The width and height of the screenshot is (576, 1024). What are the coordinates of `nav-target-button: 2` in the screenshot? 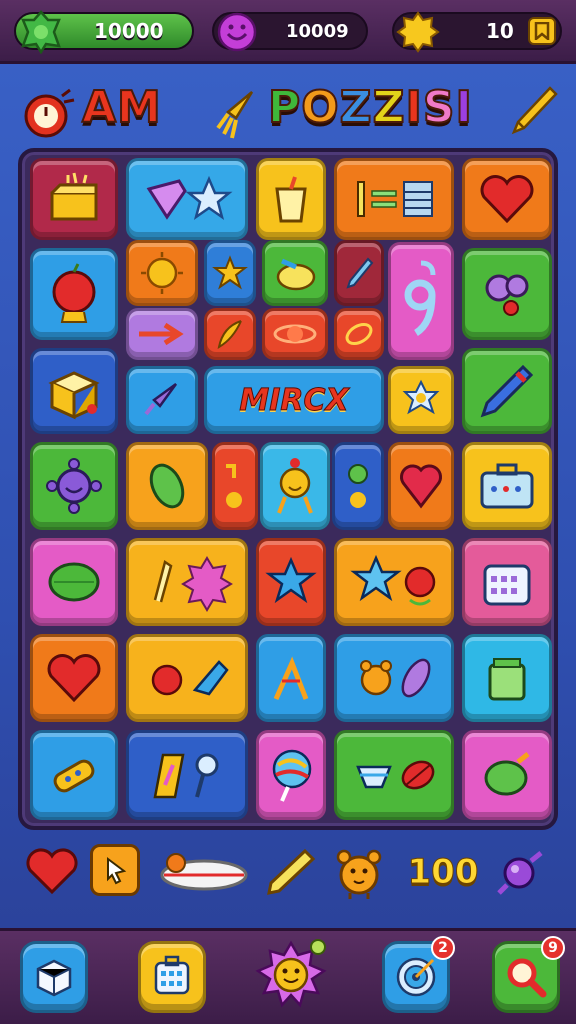 It's located at (418, 974).